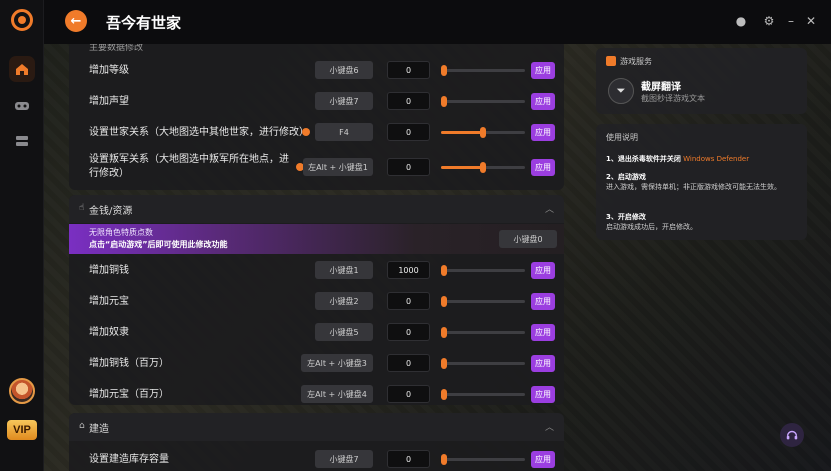 The height and width of the screenshot is (471, 831). What do you see at coordinates (316, 239) in the screenshot?
I see `trait-points-banner: 无限角色特质点数 点击“启动游戏”后即可使用此修改功能 小键盘0` at bounding box center [316, 239].